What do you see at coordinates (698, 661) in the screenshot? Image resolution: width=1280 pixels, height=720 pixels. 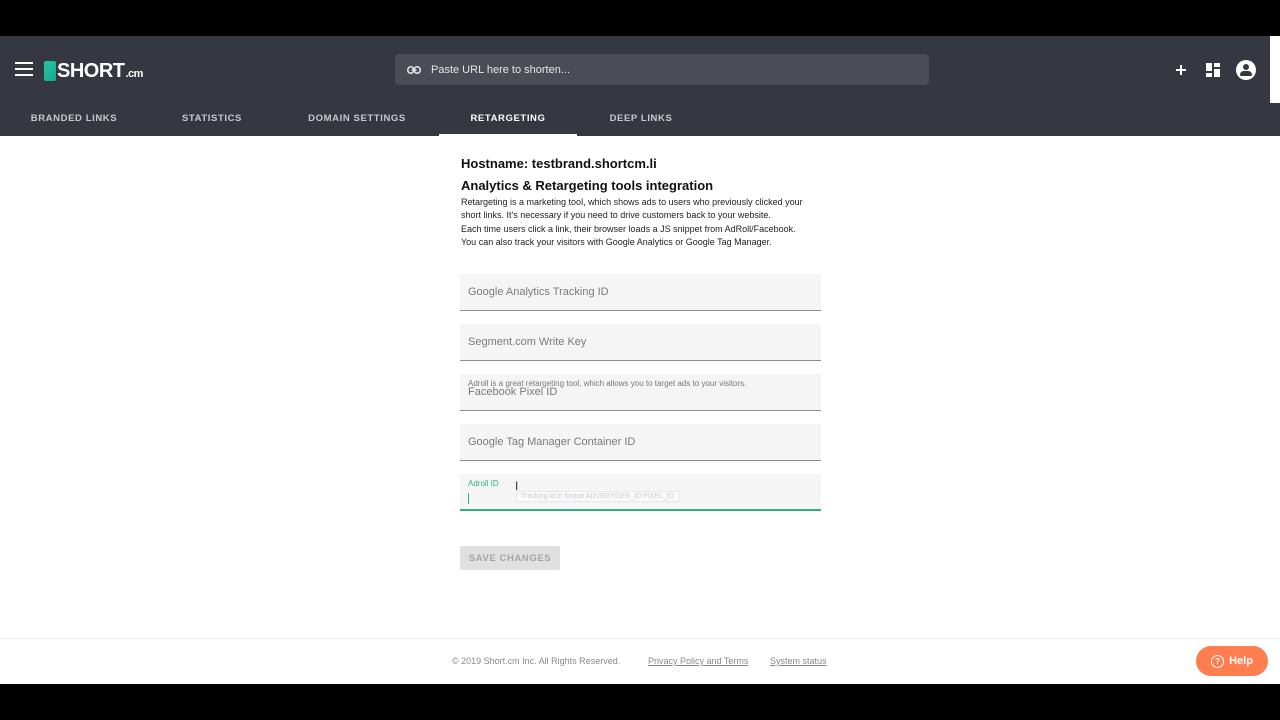 I see `privacy-link: Privacy Policy and Terms` at bounding box center [698, 661].